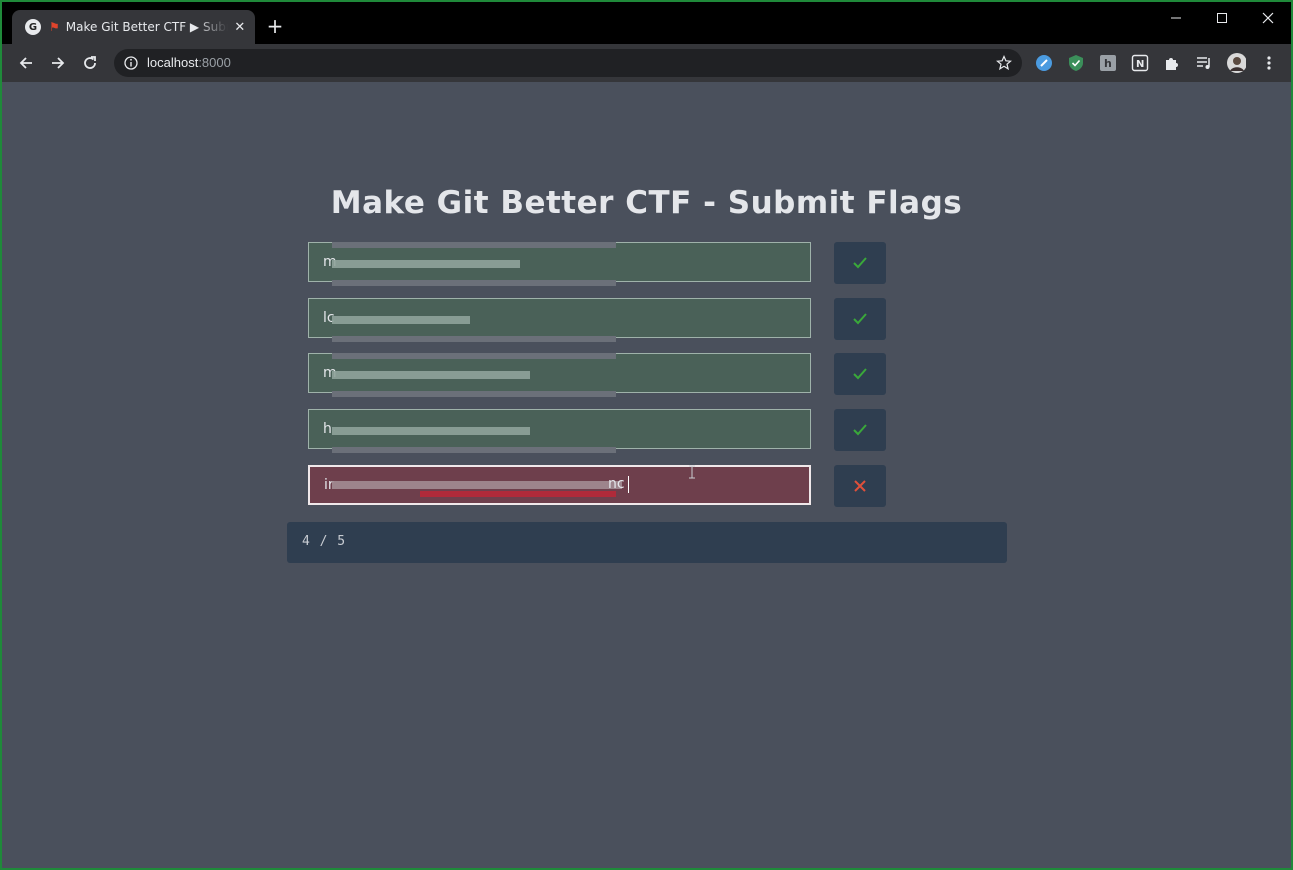  I want to click on reload-icon, so click(90, 63).